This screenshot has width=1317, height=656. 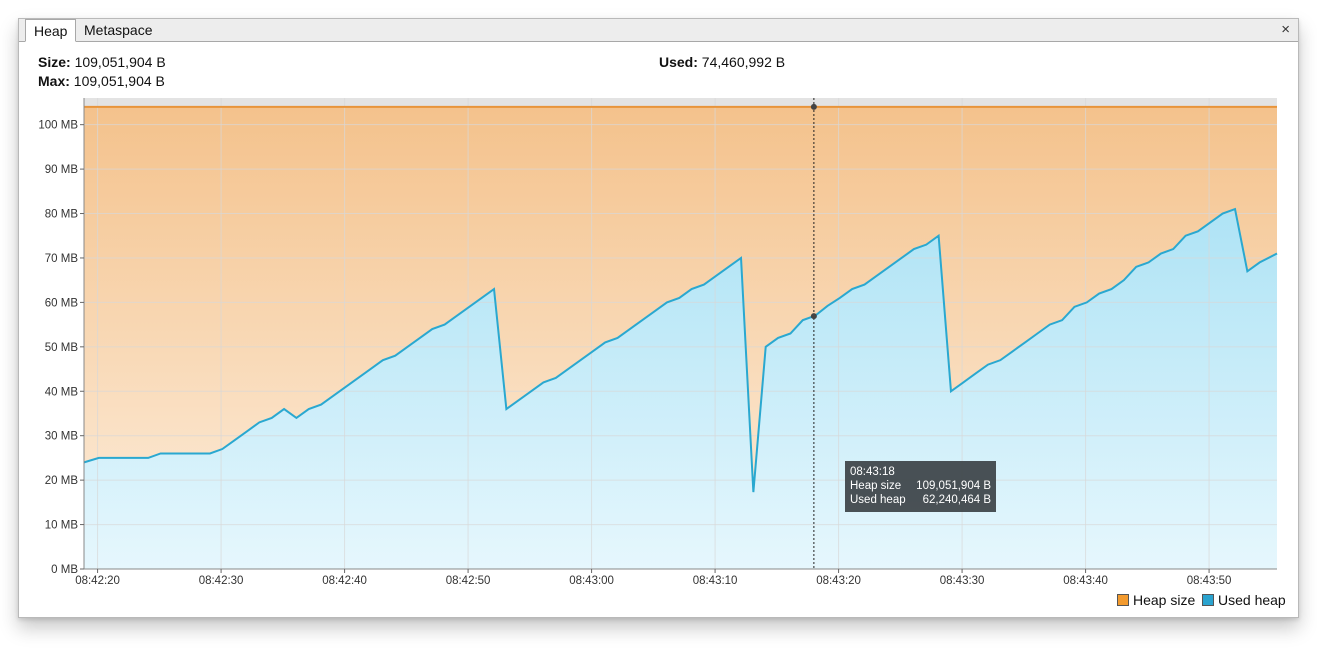 I want to click on tooltip-heap-row: Heap size 109,051,904 B, so click(x=920, y=486).